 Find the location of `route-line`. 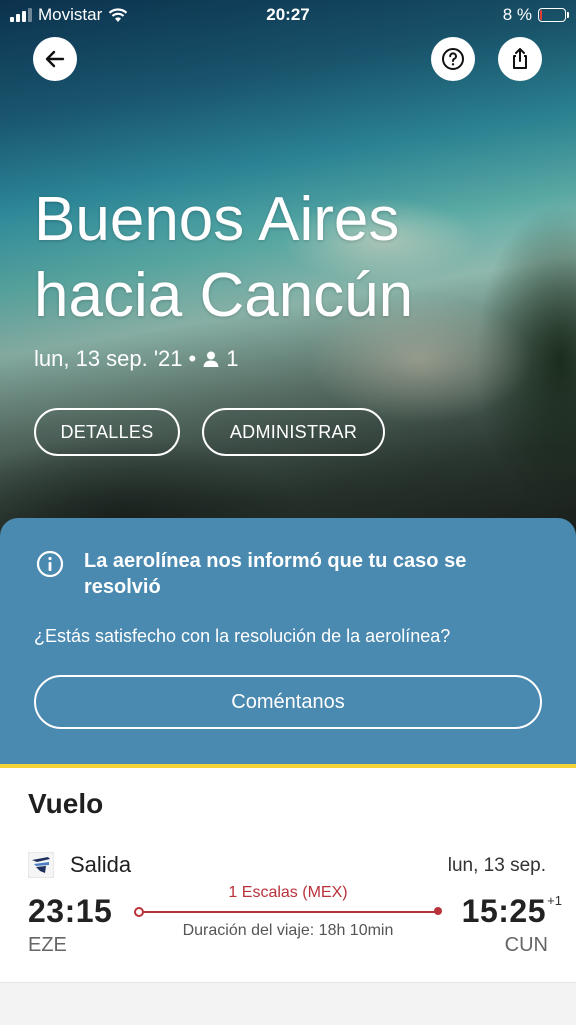

route-line is located at coordinates (288, 912).